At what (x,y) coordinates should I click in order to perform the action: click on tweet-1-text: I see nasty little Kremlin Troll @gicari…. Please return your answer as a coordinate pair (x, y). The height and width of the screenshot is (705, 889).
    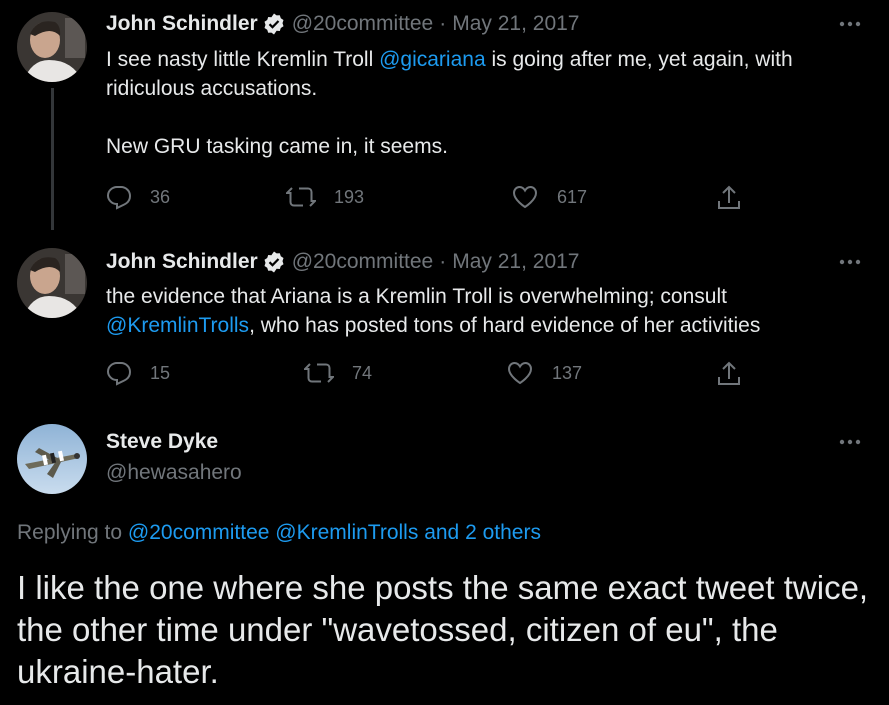
    Looking at the image, I should click on (486, 103).